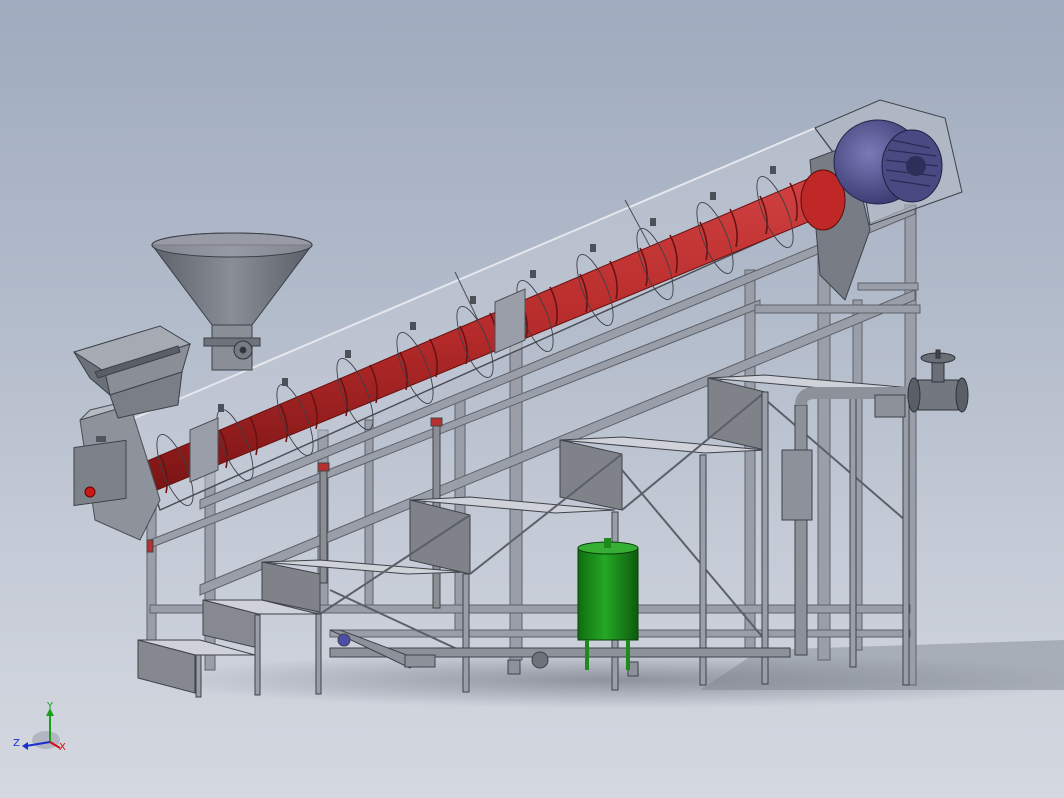 The height and width of the screenshot is (798, 1064). What do you see at coordinates (132, 372) in the screenshot?
I see `box-hopper` at bounding box center [132, 372].